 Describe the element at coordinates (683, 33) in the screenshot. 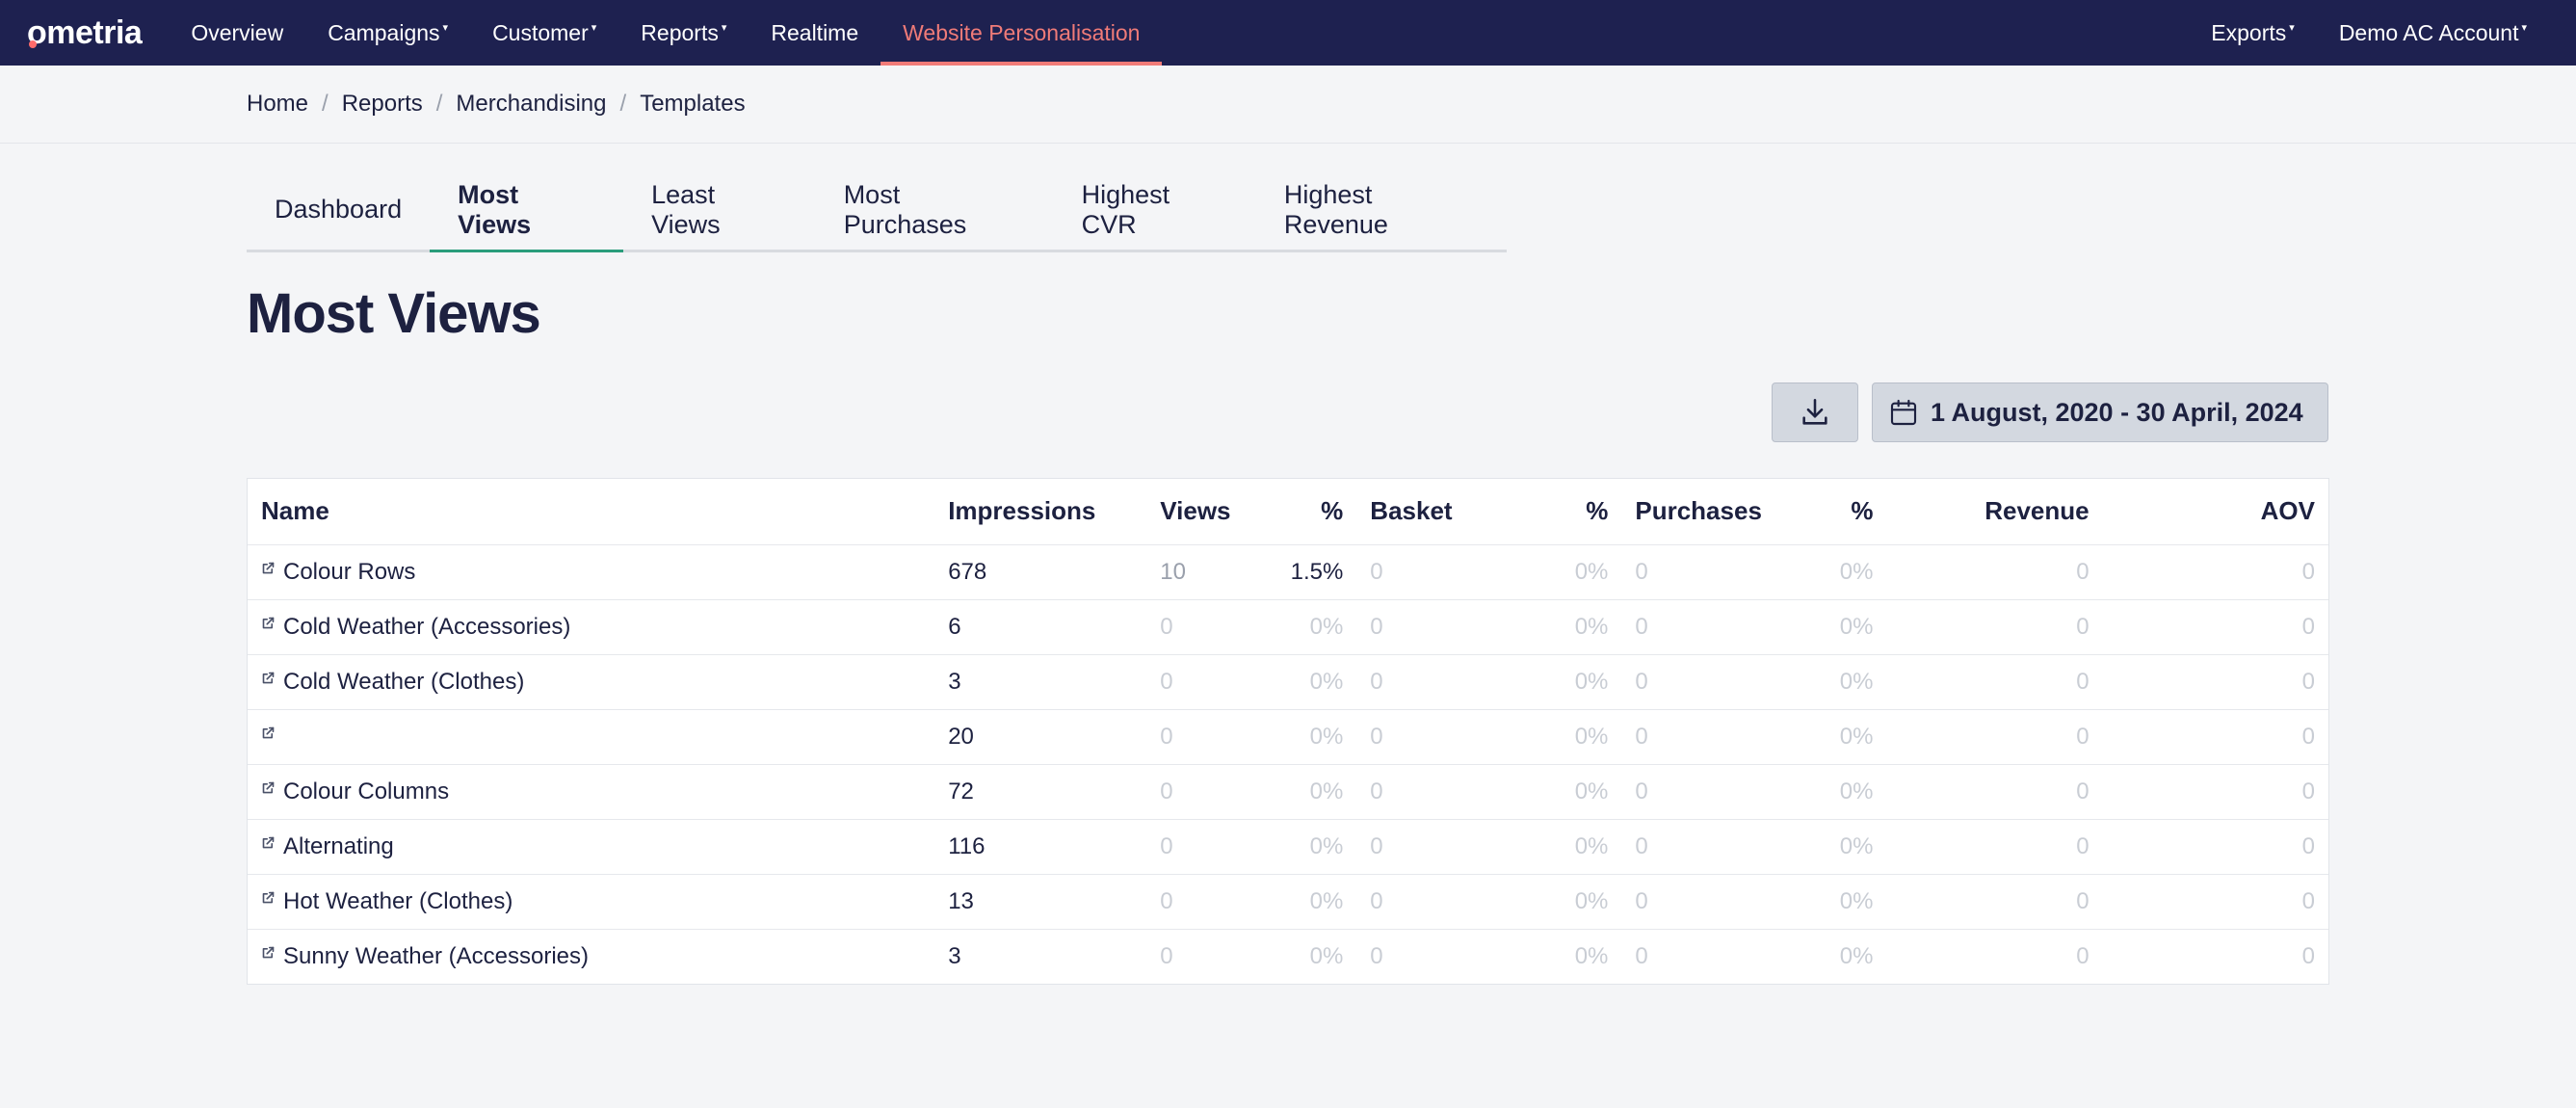

I see `nav-reports: Reports ▾` at that location.